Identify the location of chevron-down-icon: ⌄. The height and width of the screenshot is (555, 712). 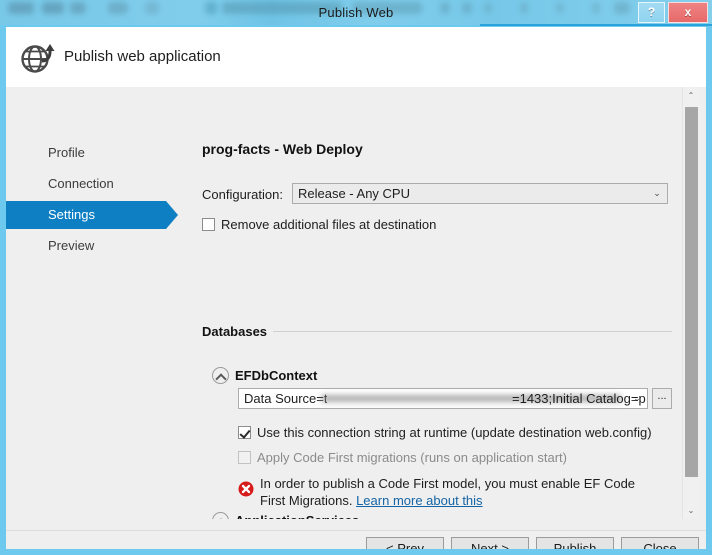
(657, 193).